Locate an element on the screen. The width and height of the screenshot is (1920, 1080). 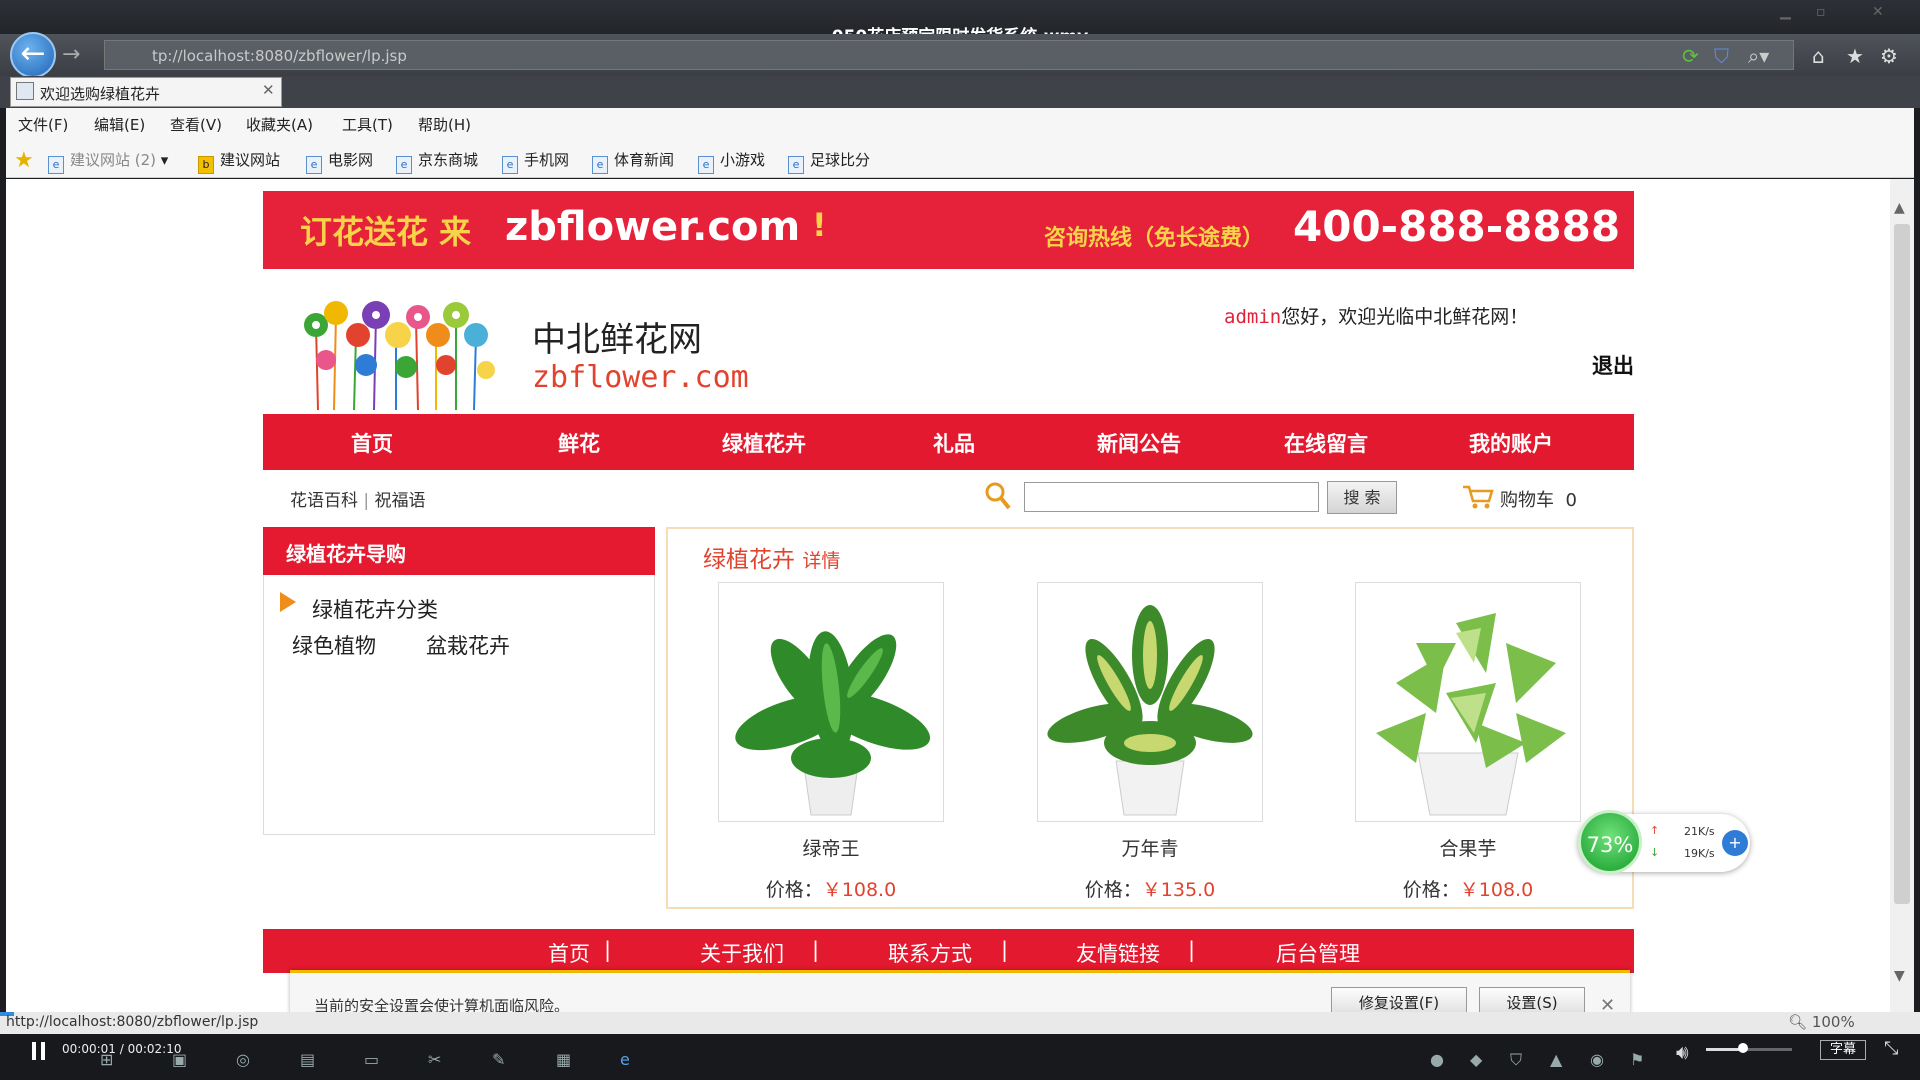
taskbar-app-icon: ▤ is located at coordinates (307, 1059).